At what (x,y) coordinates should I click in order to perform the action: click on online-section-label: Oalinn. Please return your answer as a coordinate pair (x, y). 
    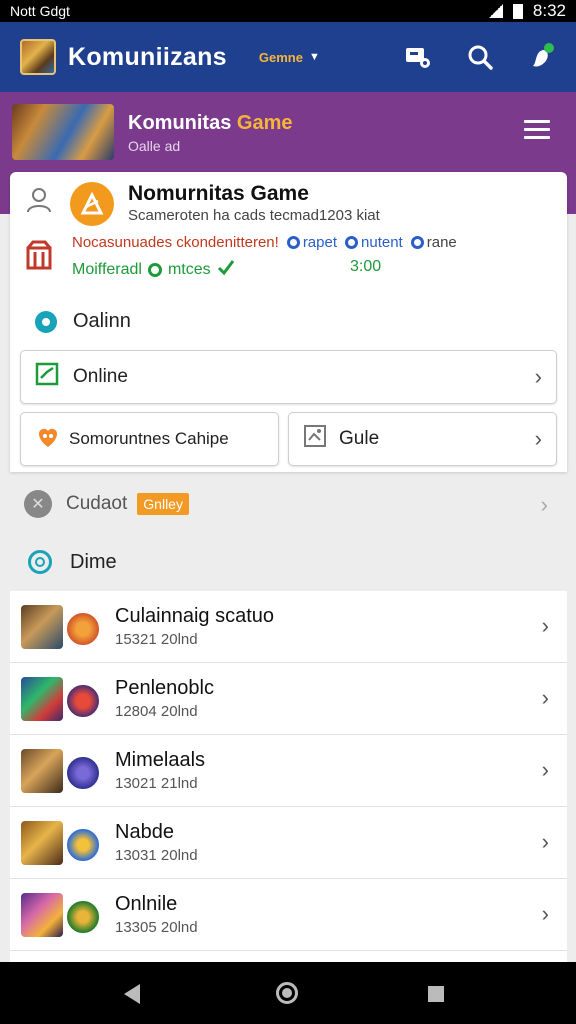
    Looking at the image, I should click on (83, 321).